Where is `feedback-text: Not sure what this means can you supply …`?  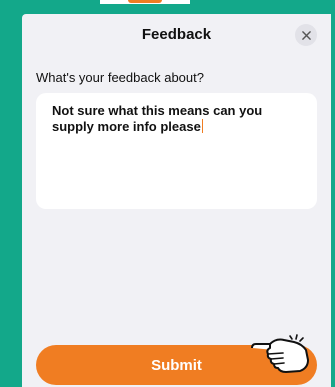 feedback-text: Not sure what this means can you supply … is located at coordinates (157, 118).